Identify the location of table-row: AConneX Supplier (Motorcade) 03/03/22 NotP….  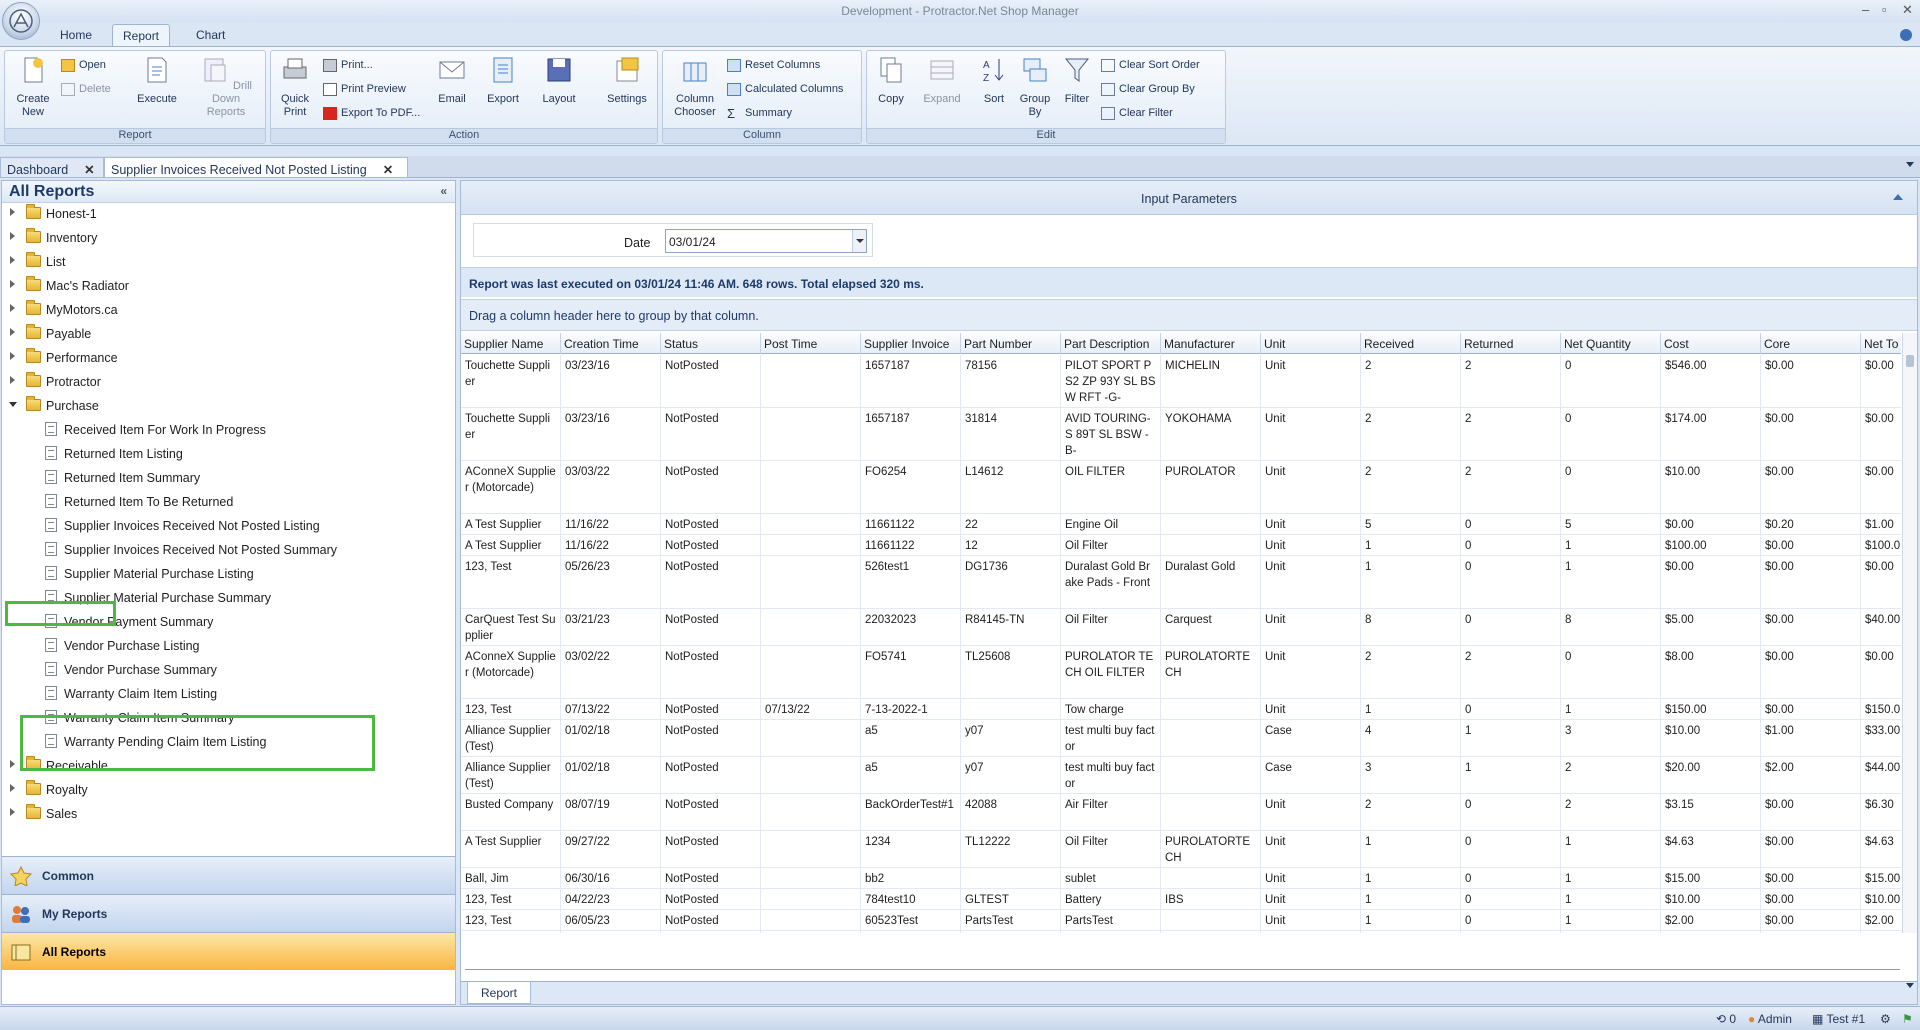
(1181, 487).